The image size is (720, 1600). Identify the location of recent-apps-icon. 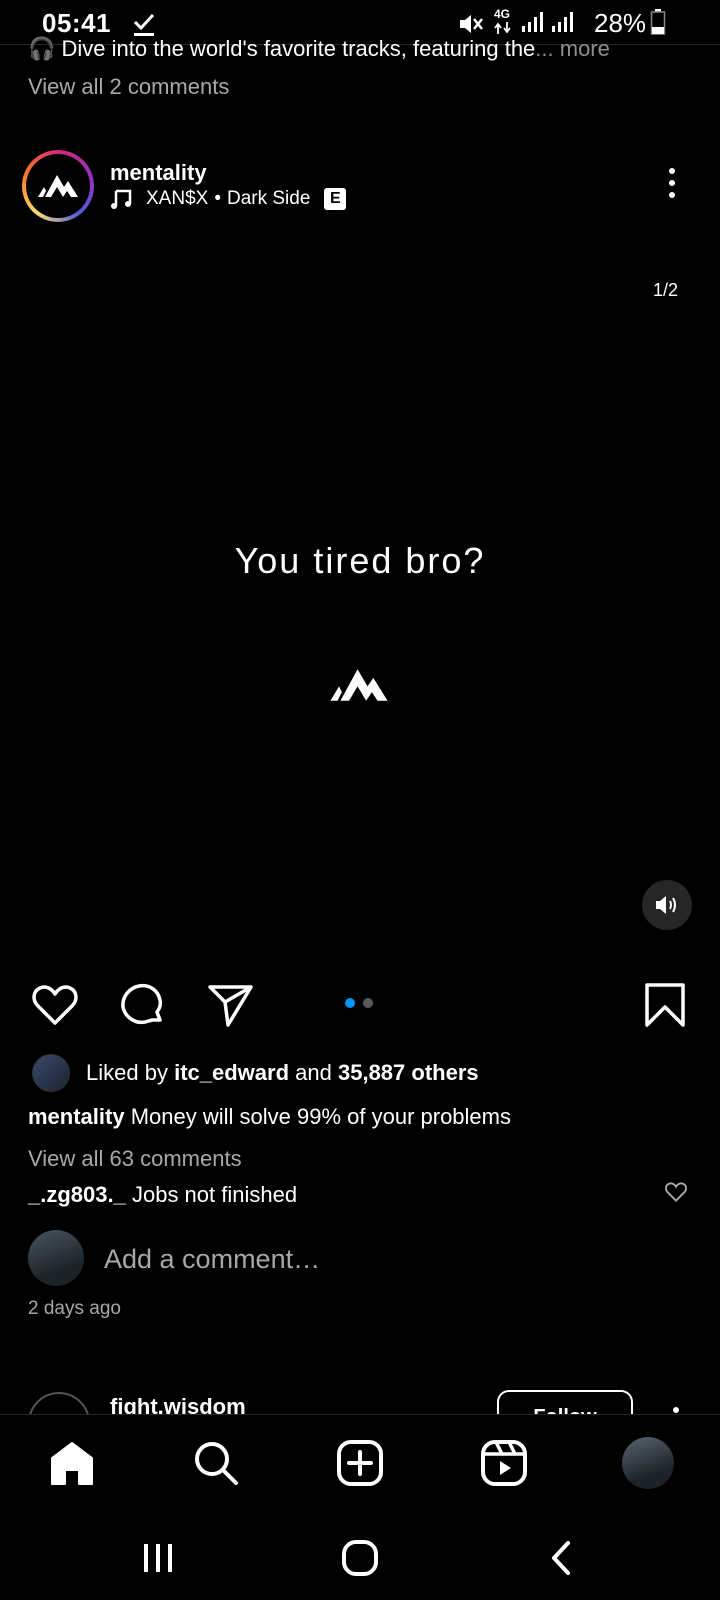
(158, 1558).